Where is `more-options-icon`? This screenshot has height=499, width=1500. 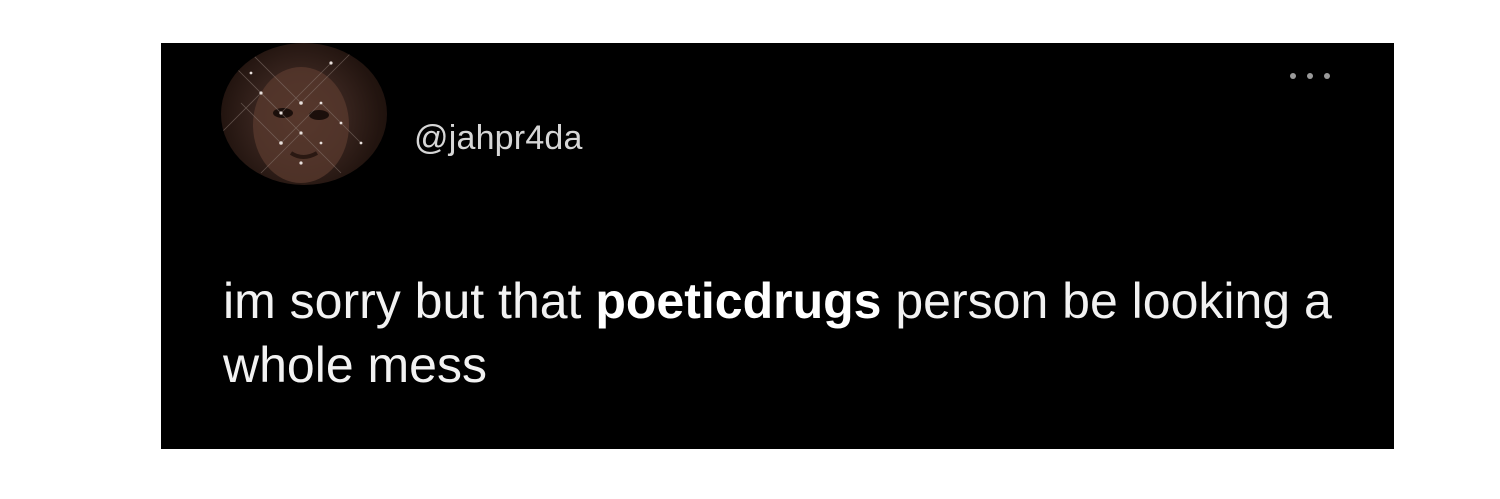
more-options-icon is located at coordinates (1310, 76).